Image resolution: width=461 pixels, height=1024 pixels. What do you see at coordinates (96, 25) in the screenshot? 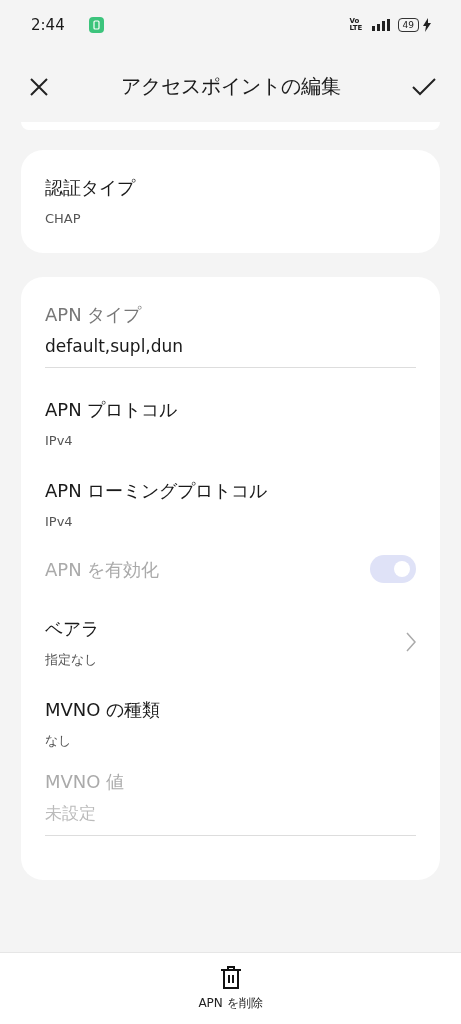
I see `battery-app-icon` at bounding box center [96, 25].